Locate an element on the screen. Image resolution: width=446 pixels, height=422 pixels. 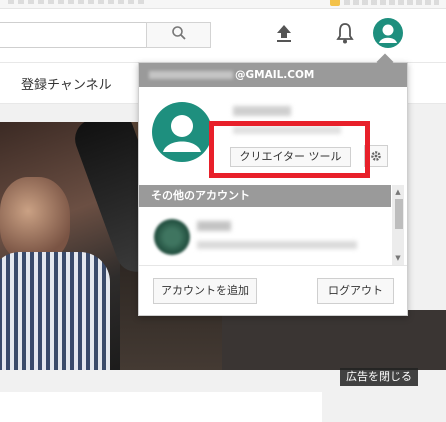
avatar-icon is located at coordinates (388, 35).